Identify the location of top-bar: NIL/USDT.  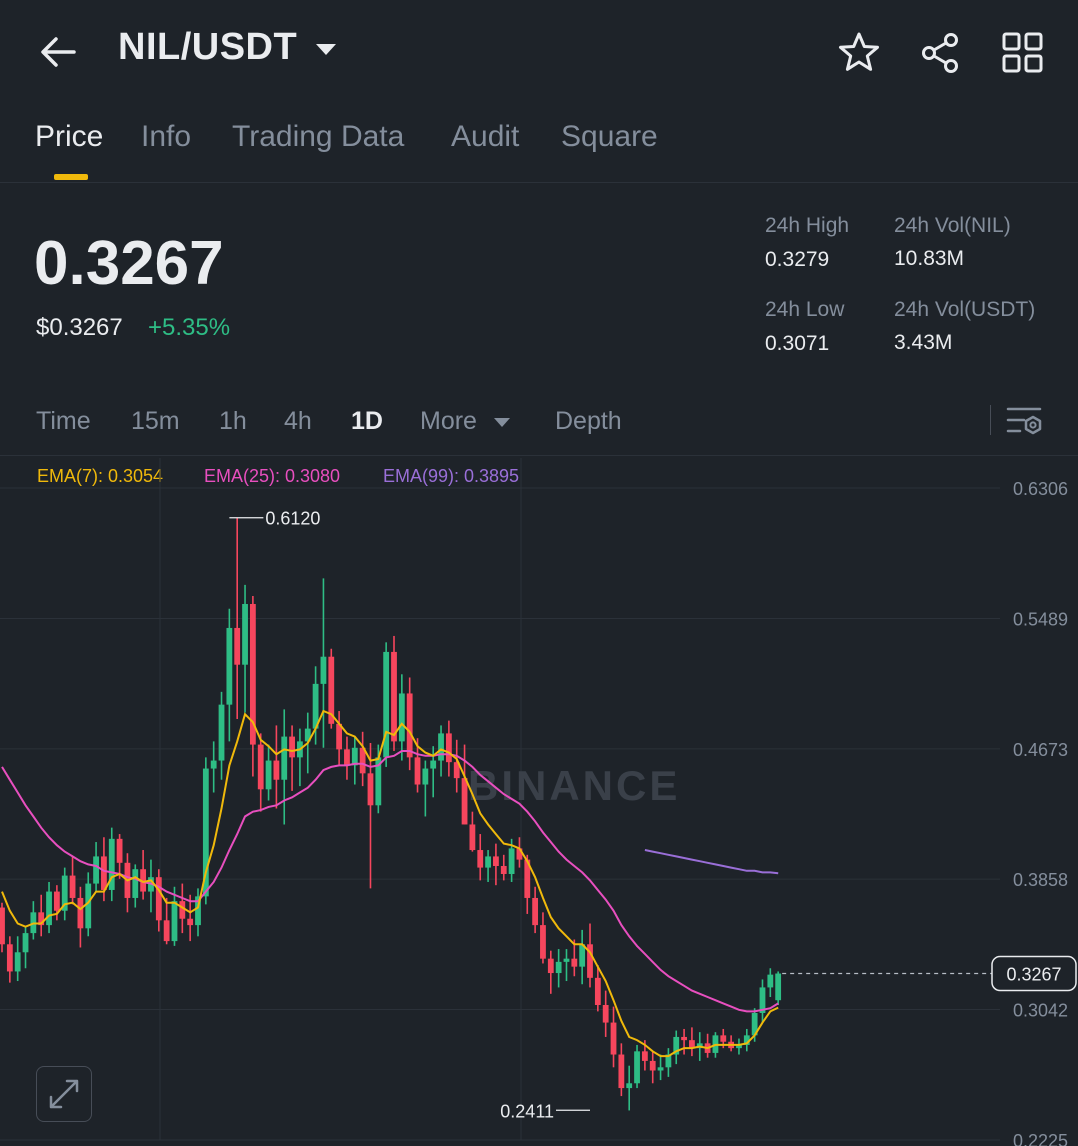
(539, 52).